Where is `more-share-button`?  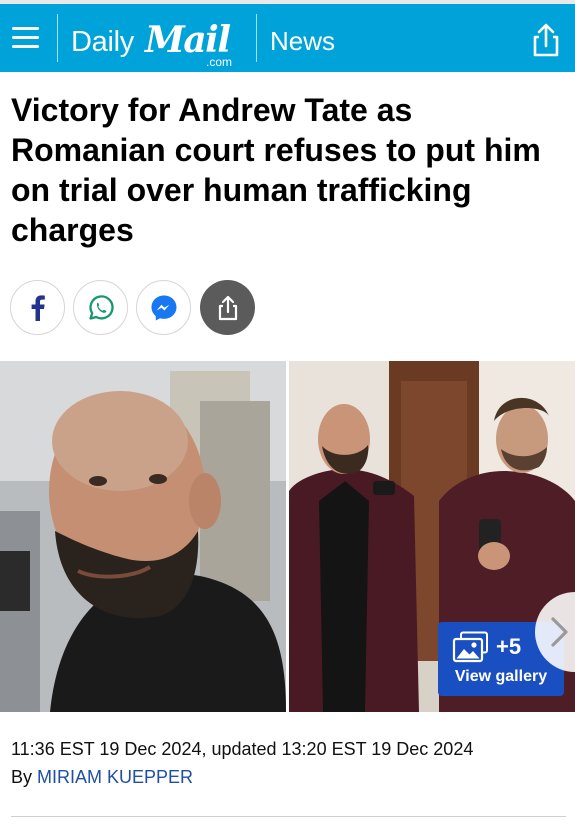
more-share-button is located at coordinates (227, 307).